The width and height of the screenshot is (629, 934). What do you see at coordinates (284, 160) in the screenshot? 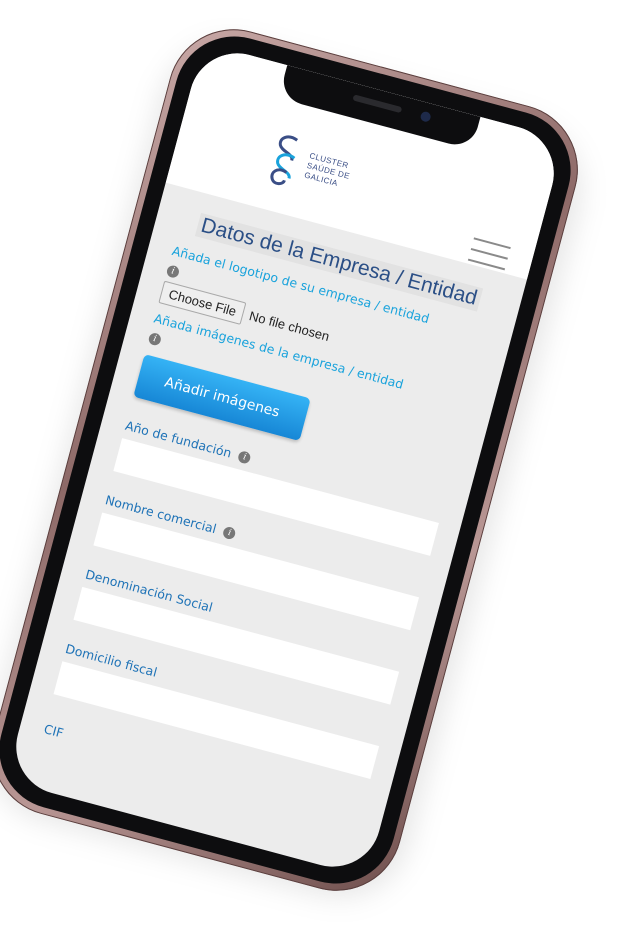
I see `cluster-logo-icon` at bounding box center [284, 160].